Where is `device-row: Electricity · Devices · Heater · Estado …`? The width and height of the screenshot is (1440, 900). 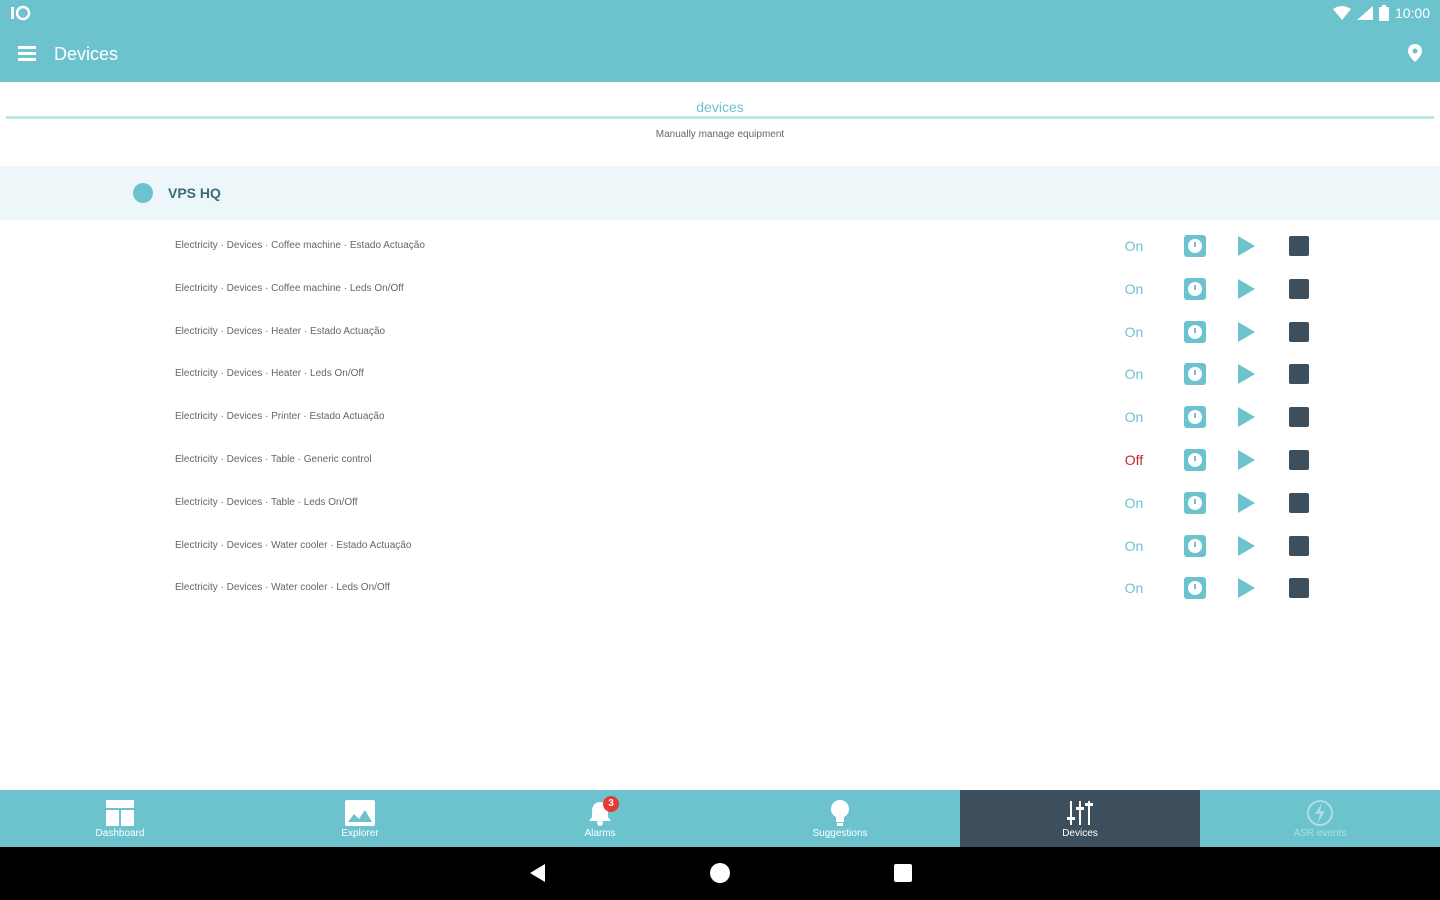
device-row: Electricity · Devices · Heater · Estado … is located at coordinates (720, 332).